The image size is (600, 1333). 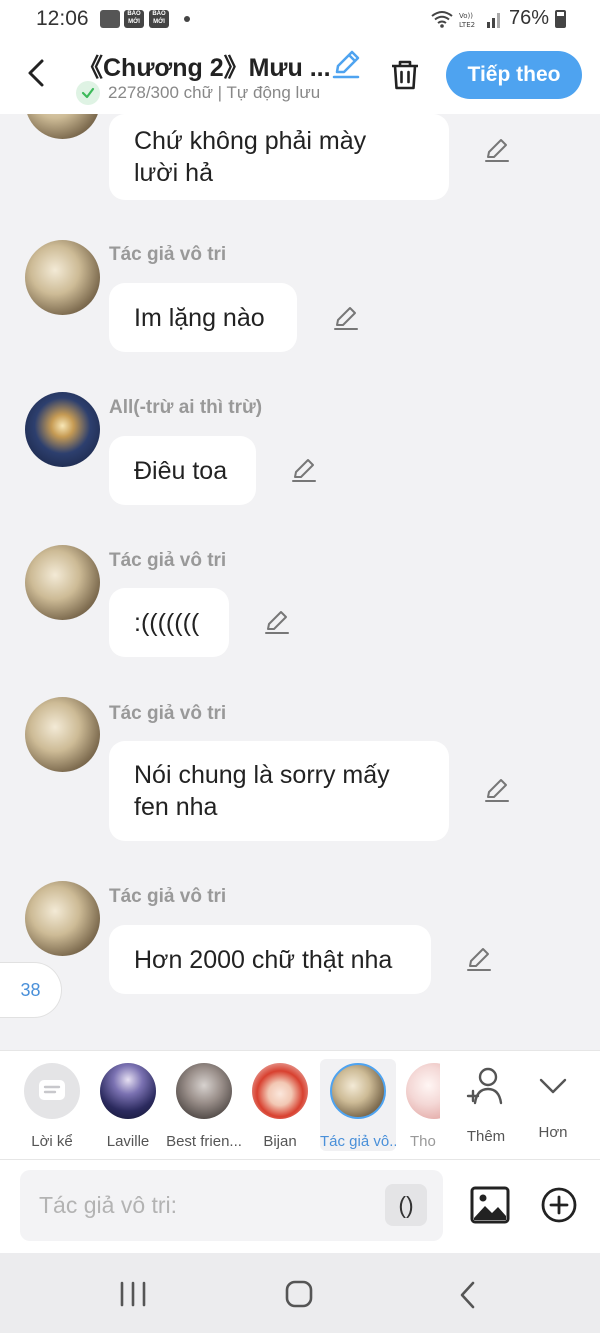 What do you see at coordinates (88, 93) in the screenshot?
I see `saved-check-icon` at bounding box center [88, 93].